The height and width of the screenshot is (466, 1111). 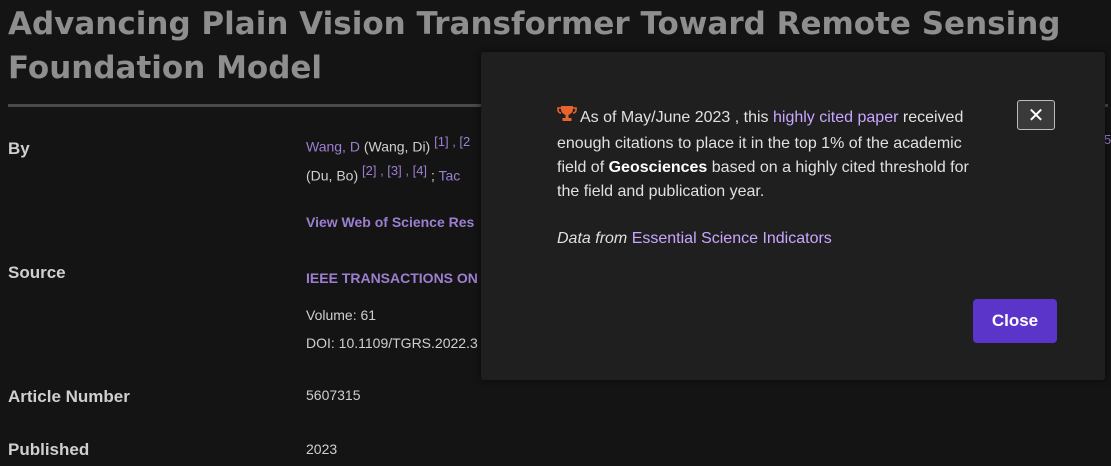 I want to click on source-label: Source, so click(x=37, y=272).